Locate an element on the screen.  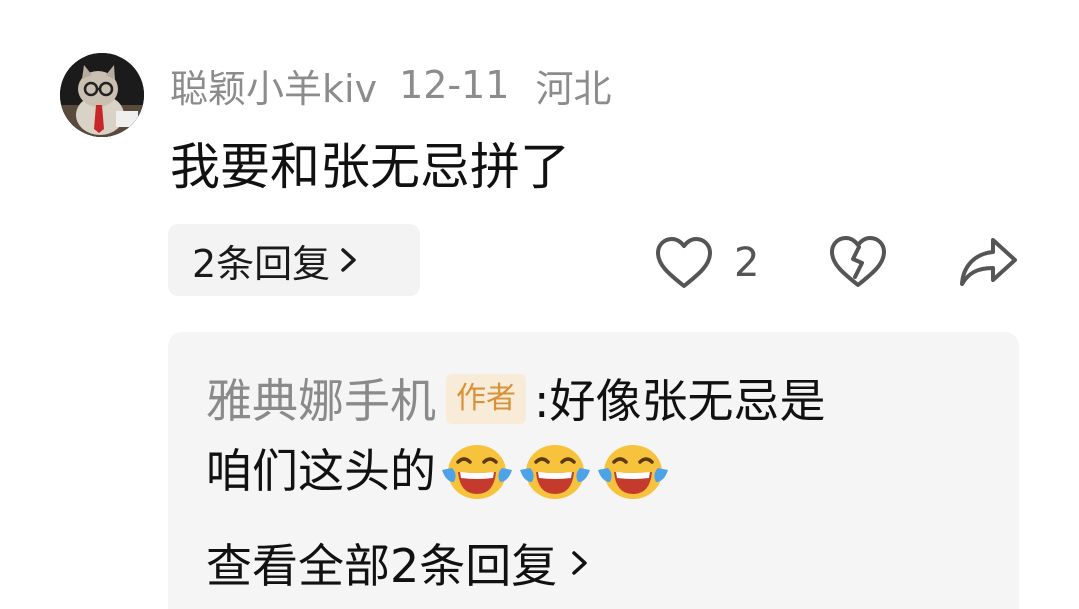
replies-button-label: 2条回复 is located at coordinates (261, 263).